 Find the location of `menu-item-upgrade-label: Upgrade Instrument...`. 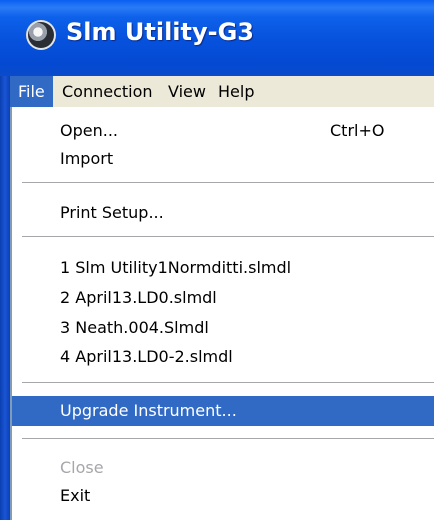

menu-item-upgrade-label: Upgrade Instrument... is located at coordinates (148, 410).